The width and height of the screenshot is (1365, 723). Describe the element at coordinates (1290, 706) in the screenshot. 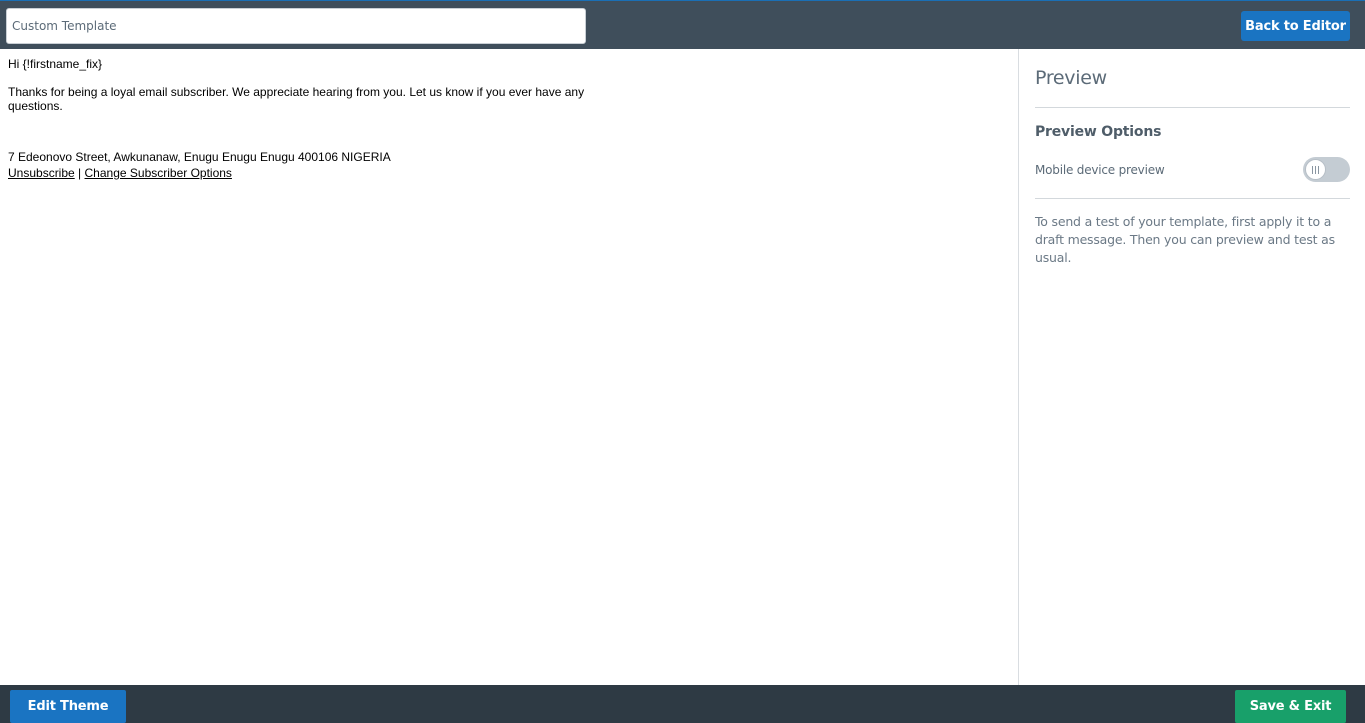

I see `save-and-exit-button: Save & Exit` at that location.